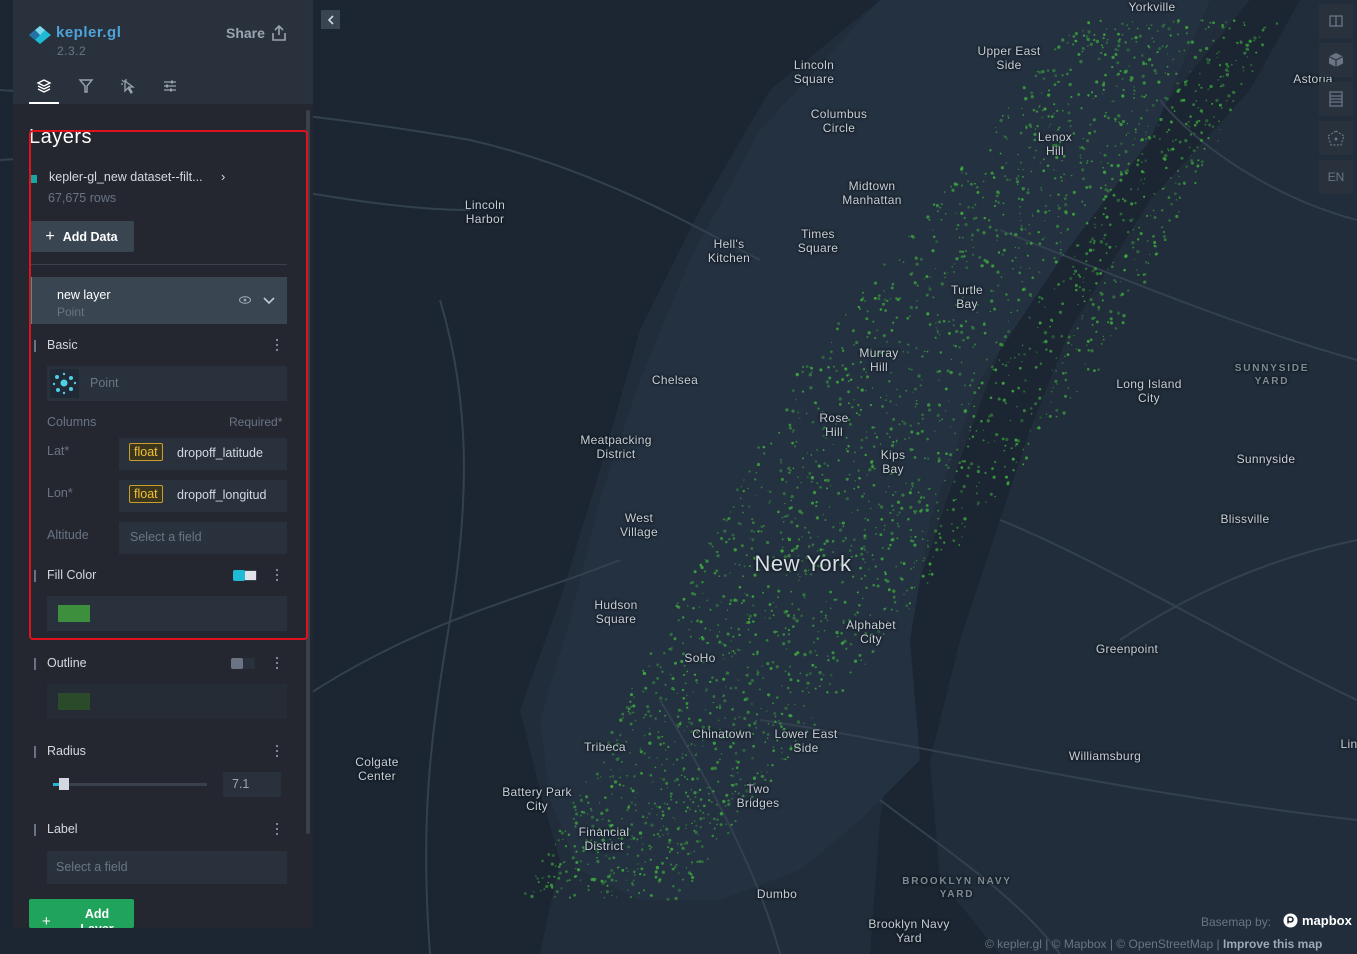  I want to click on chevron-right-icon: ›, so click(223, 176).